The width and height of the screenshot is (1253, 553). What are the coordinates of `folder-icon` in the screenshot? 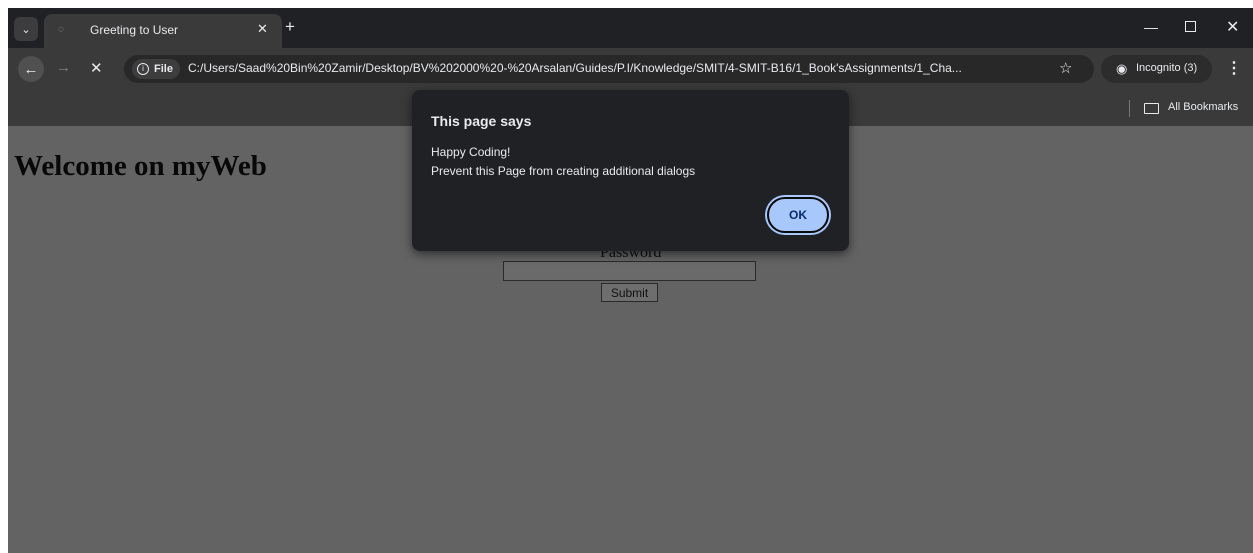 It's located at (1151, 108).